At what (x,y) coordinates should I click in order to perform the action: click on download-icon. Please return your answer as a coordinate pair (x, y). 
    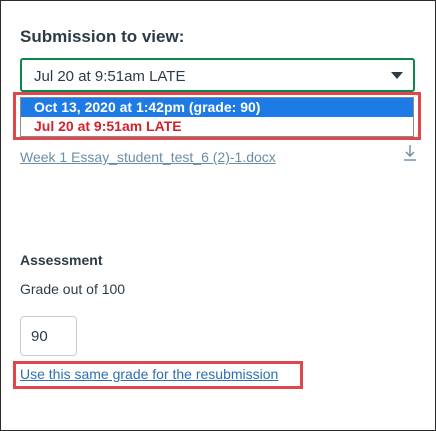
    Looking at the image, I should click on (410, 153).